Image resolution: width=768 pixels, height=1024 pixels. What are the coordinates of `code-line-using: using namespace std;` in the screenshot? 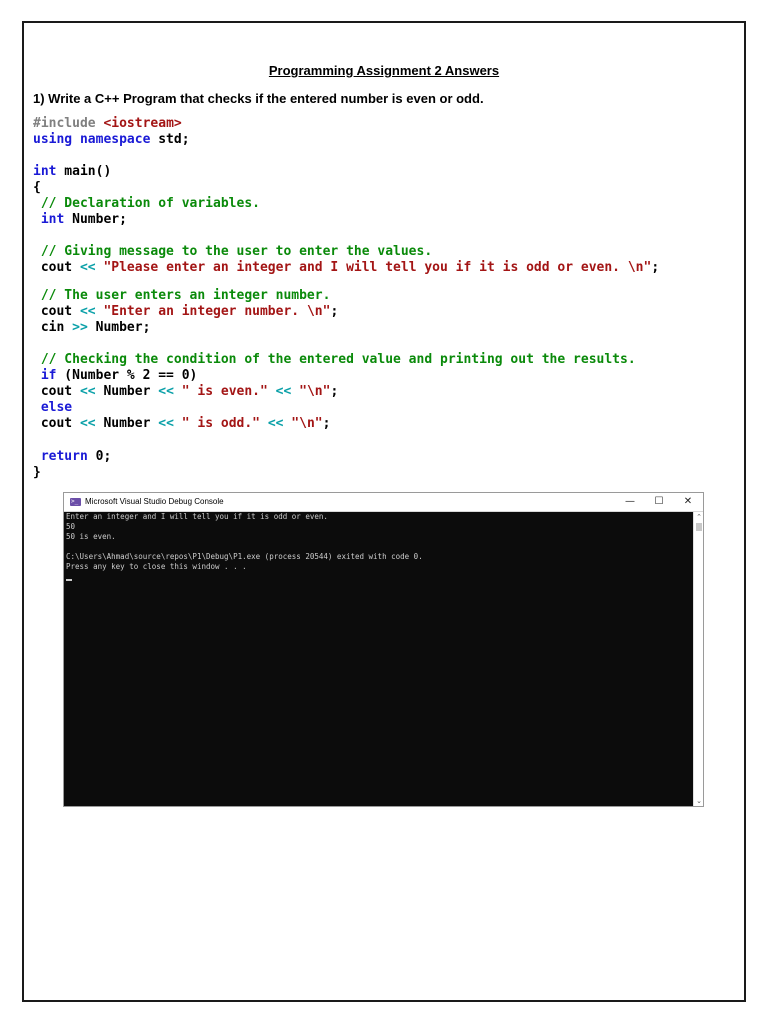 It's located at (111, 140).